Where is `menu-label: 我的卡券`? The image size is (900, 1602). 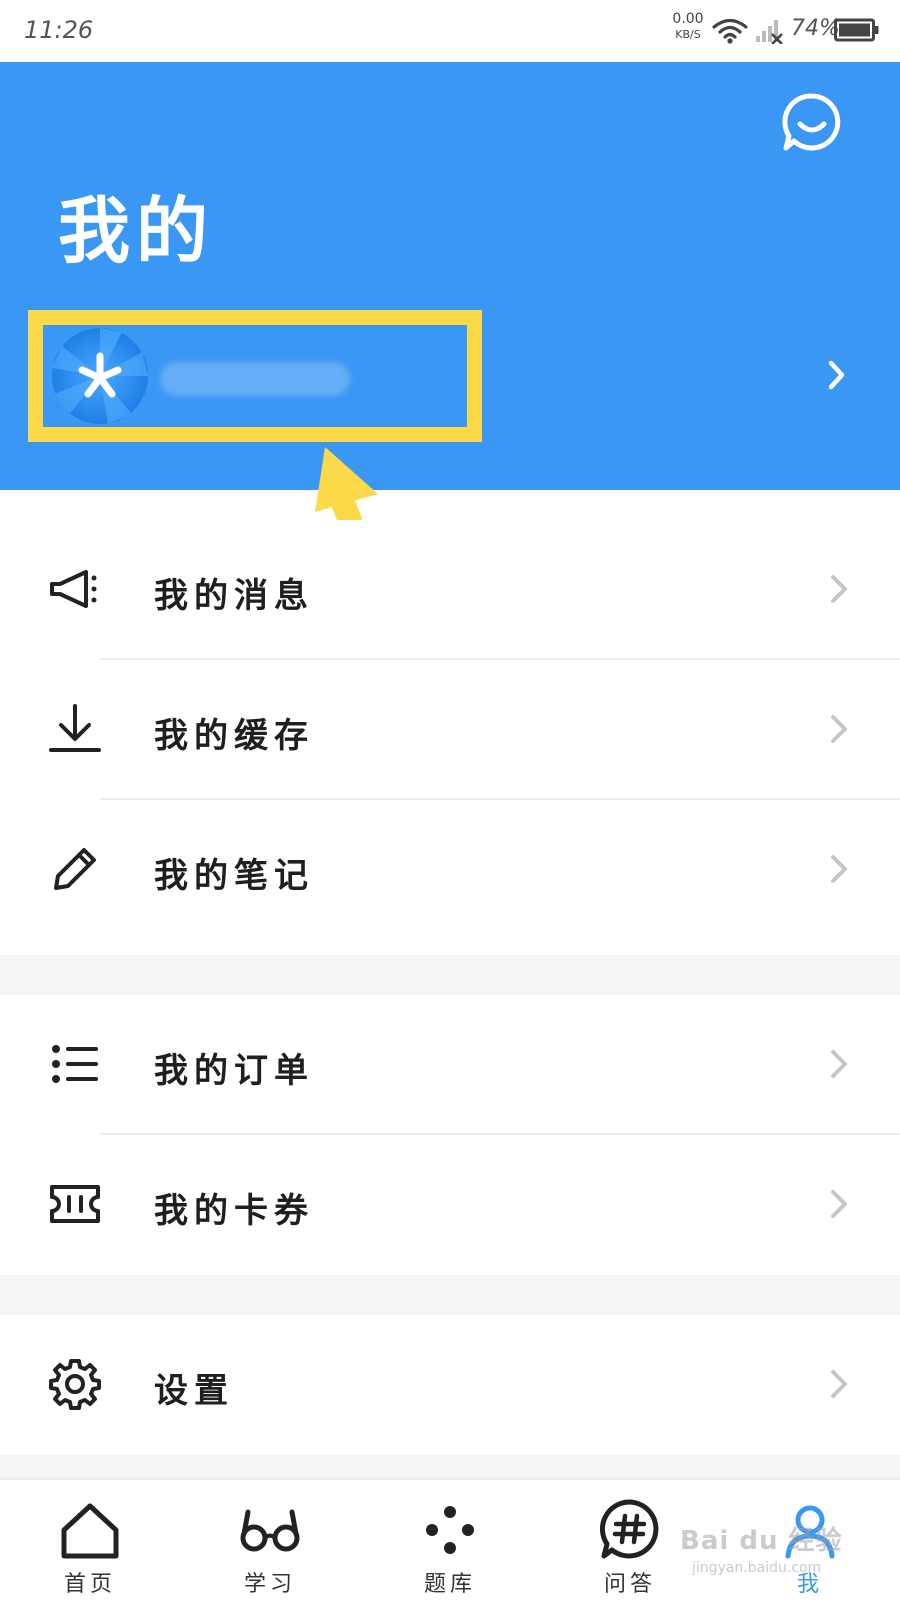
menu-label: 我的卡券 is located at coordinates (234, 1211).